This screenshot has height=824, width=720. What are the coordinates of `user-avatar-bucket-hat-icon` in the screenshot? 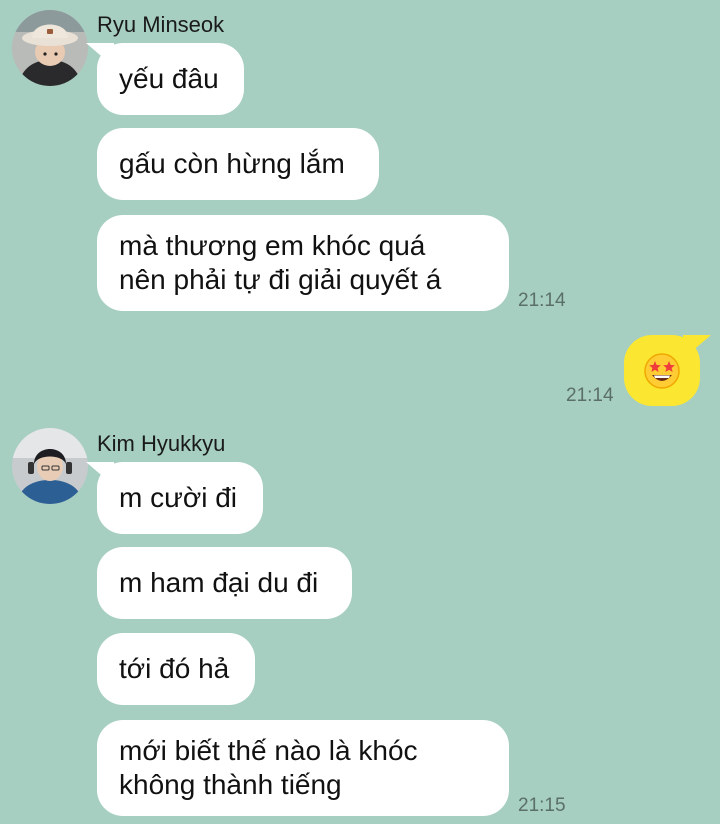 It's located at (50, 48).